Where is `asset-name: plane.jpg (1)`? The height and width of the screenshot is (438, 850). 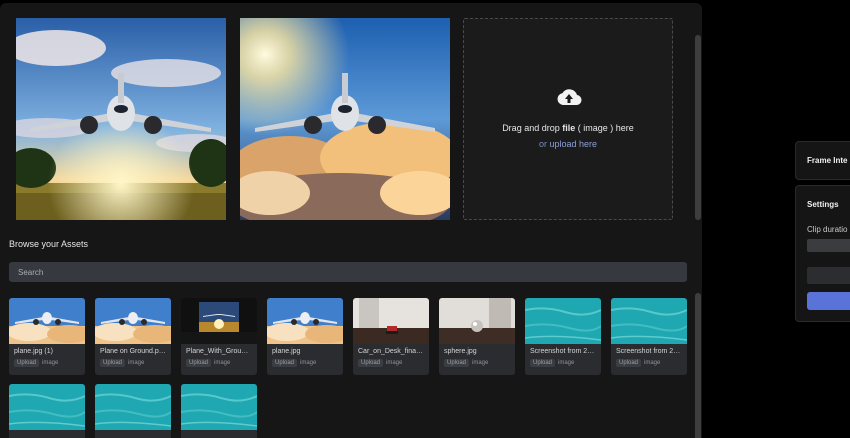 asset-name: plane.jpg (1) is located at coordinates (33, 351).